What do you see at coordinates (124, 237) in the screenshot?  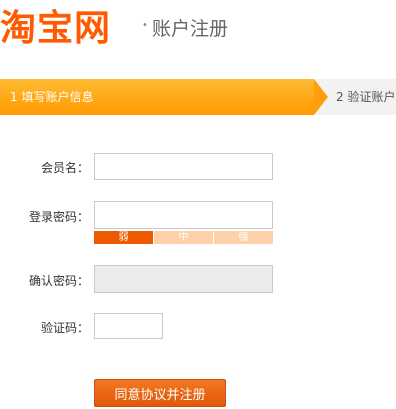 I see `strength-weak: 弱` at bounding box center [124, 237].